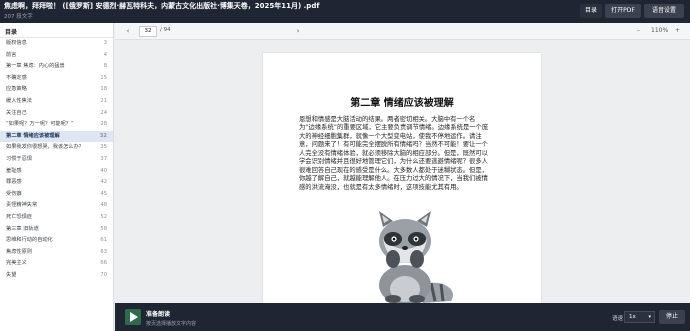 The height and width of the screenshot is (331, 690). I want to click on toc-item-page: 61, so click(103, 240).